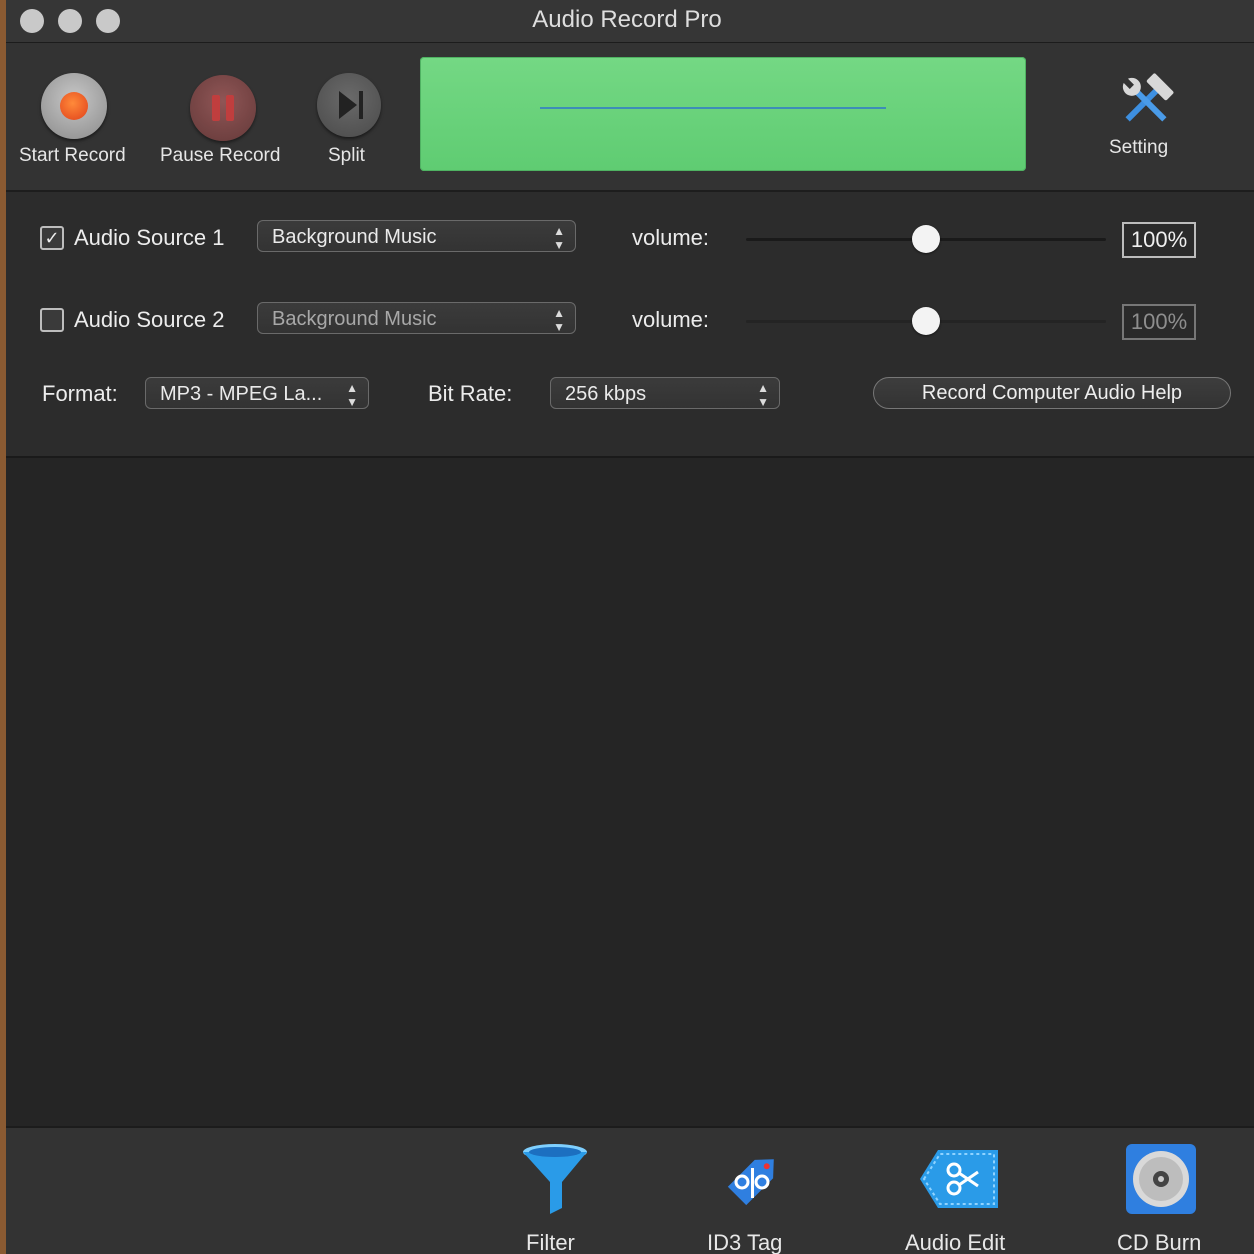  What do you see at coordinates (754, 1179) in the screenshot?
I see `tag-icon` at bounding box center [754, 1179].